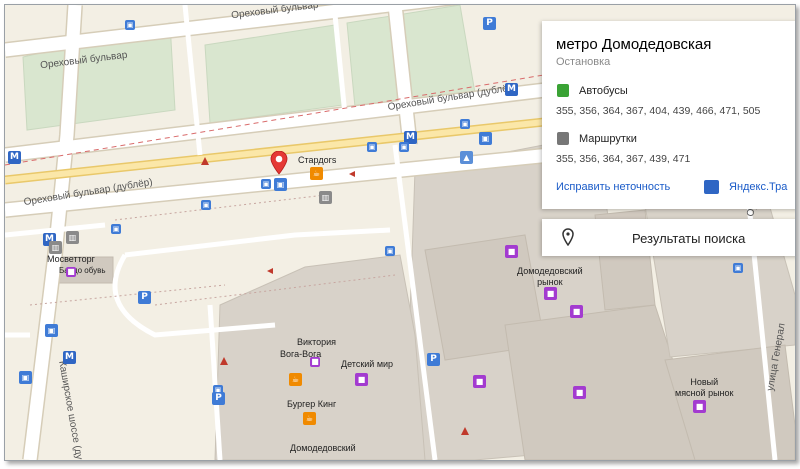  What do you see at coordinates (550, 276) in the screenshot?
I see `poi-label-domodedovsky-market: Домодедовский рынок` at bounding box center [550, 276].